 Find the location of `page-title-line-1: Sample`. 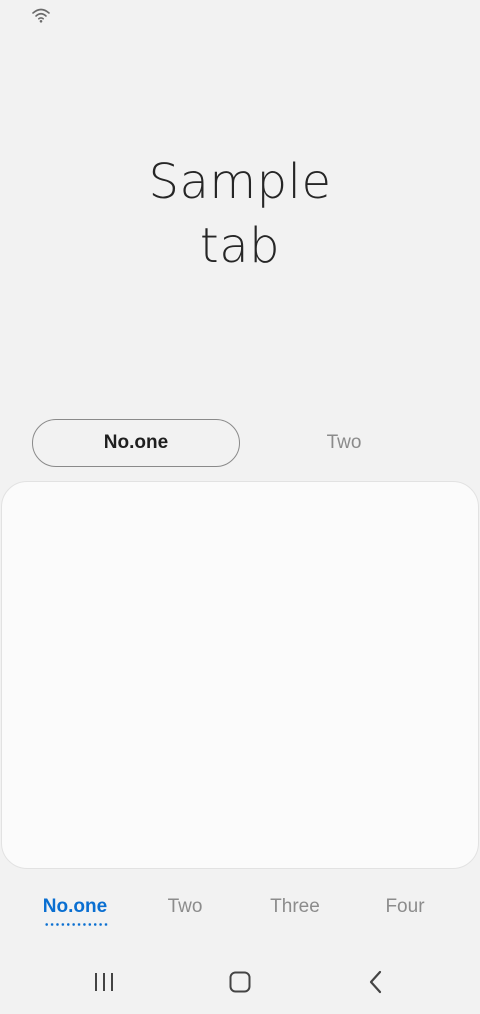

page-title-line-1: Sample is located at coordinates (240, 182).